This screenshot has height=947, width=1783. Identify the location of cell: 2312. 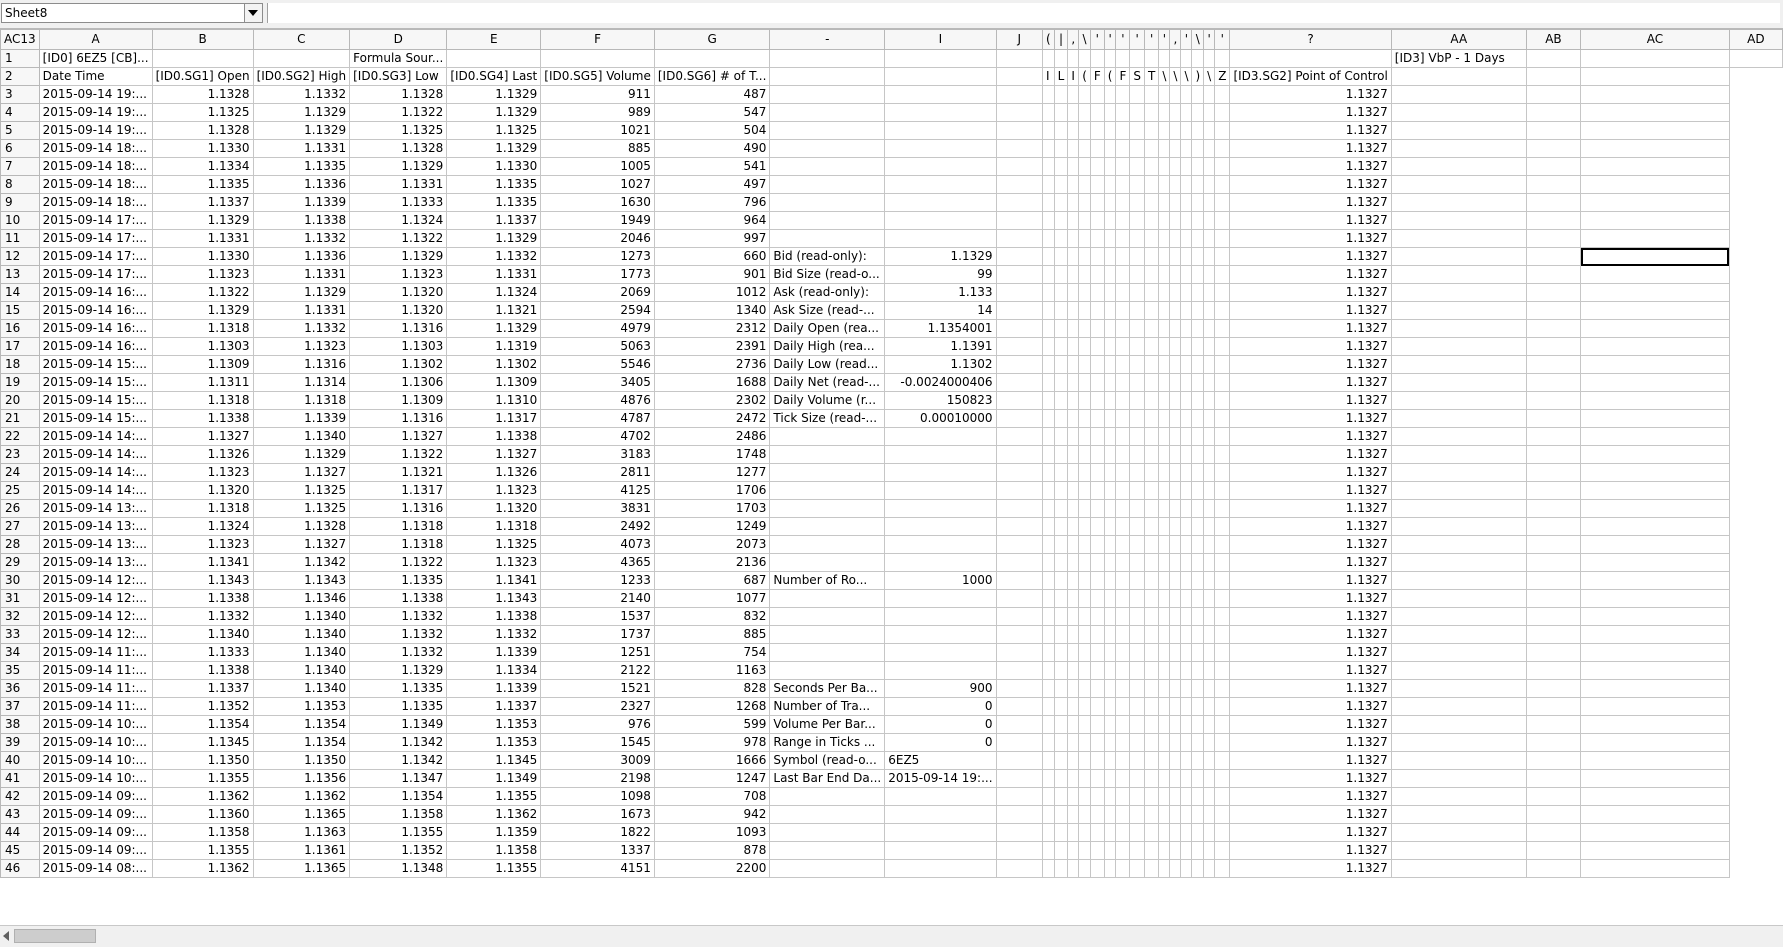
(712, 328).